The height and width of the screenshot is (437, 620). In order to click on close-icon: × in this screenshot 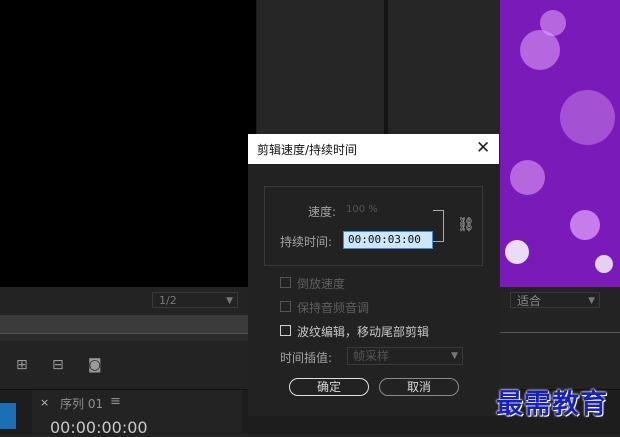, I will do `click(44, 402)`.